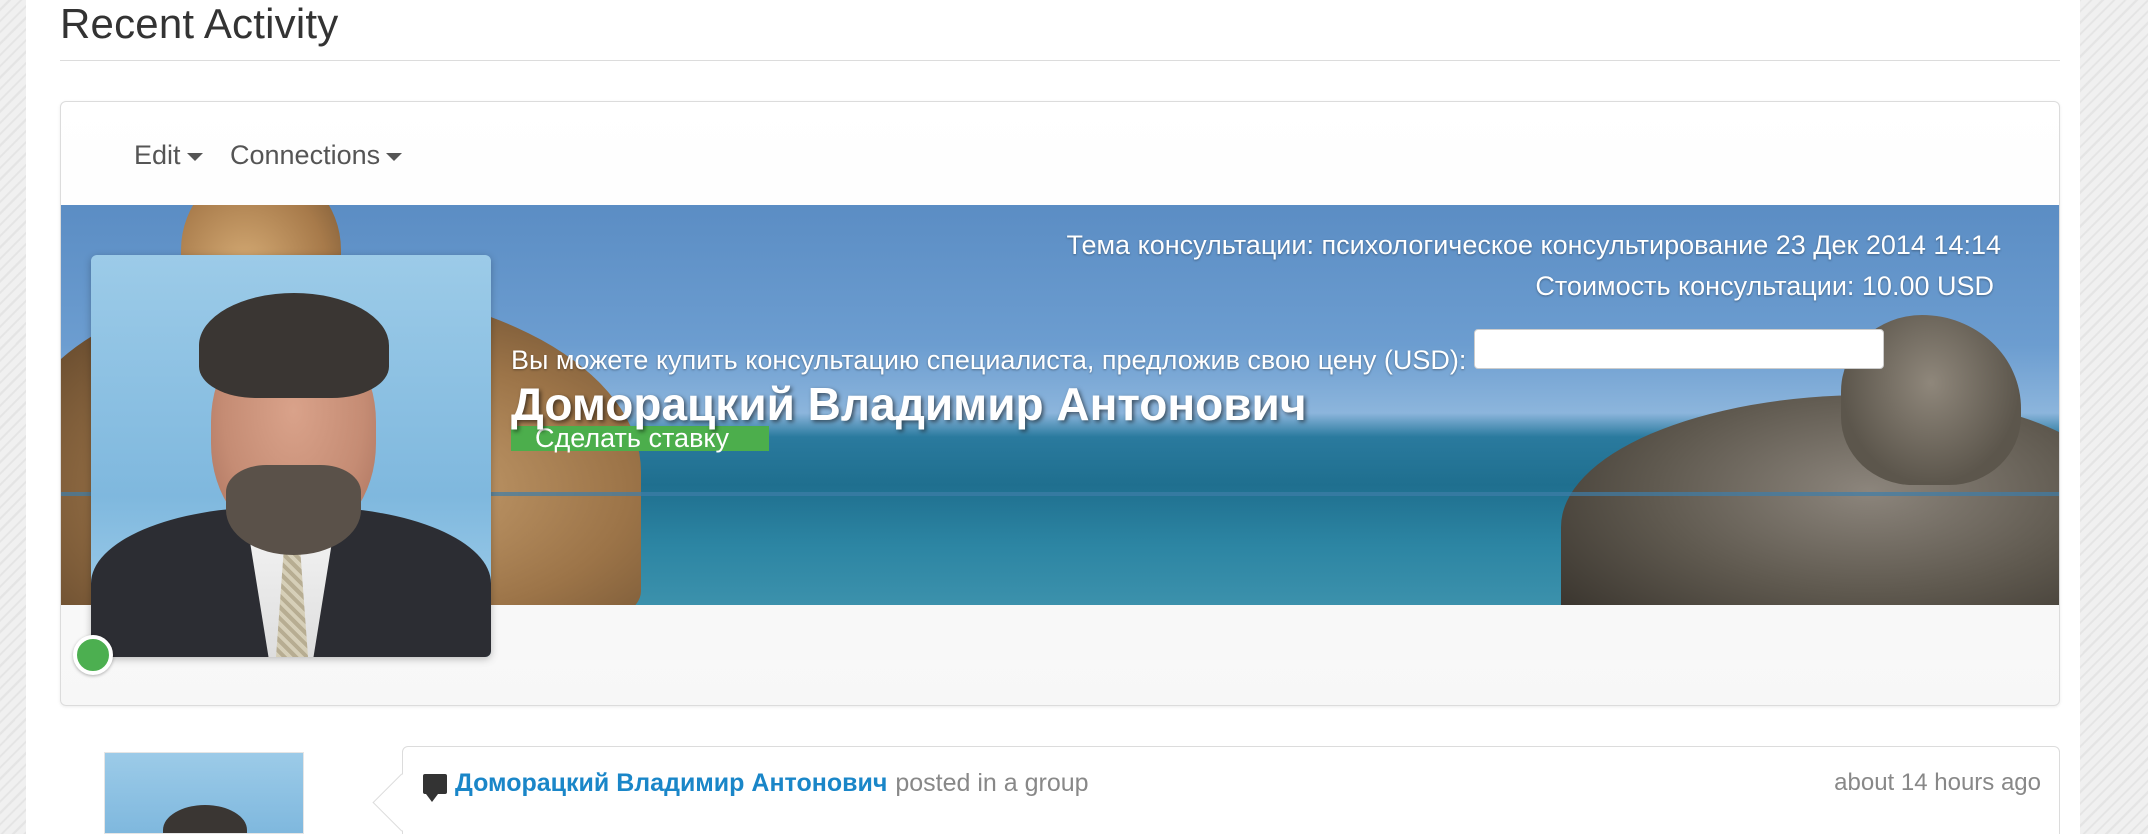  Describe the element at coordinates (199, 23) in the screenshot. I see `page-title: Recent Activity` at that location.